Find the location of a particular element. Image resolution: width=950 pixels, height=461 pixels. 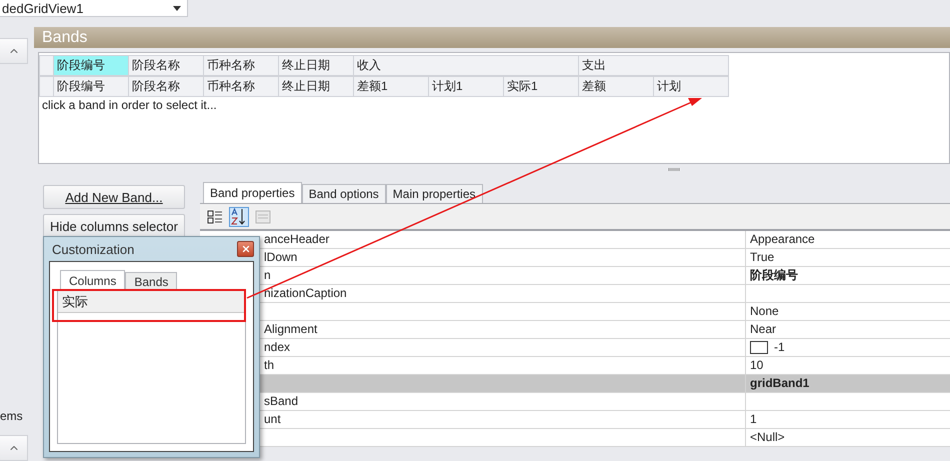

list-item: 实际 is located at coordinates (151, 302).